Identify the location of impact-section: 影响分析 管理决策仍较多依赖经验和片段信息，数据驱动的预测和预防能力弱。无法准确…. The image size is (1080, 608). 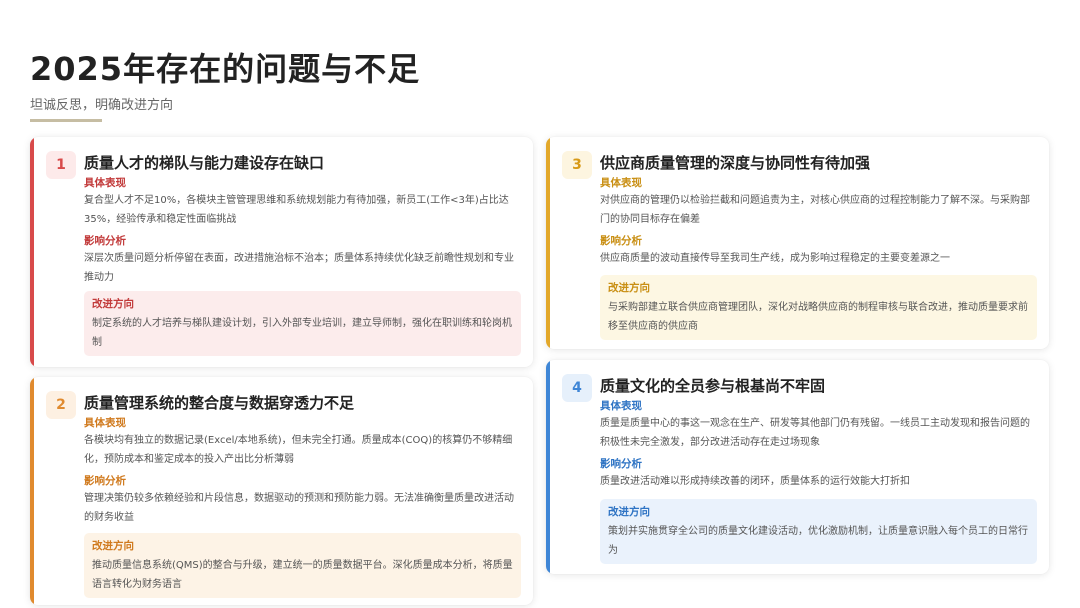
(301, 500).